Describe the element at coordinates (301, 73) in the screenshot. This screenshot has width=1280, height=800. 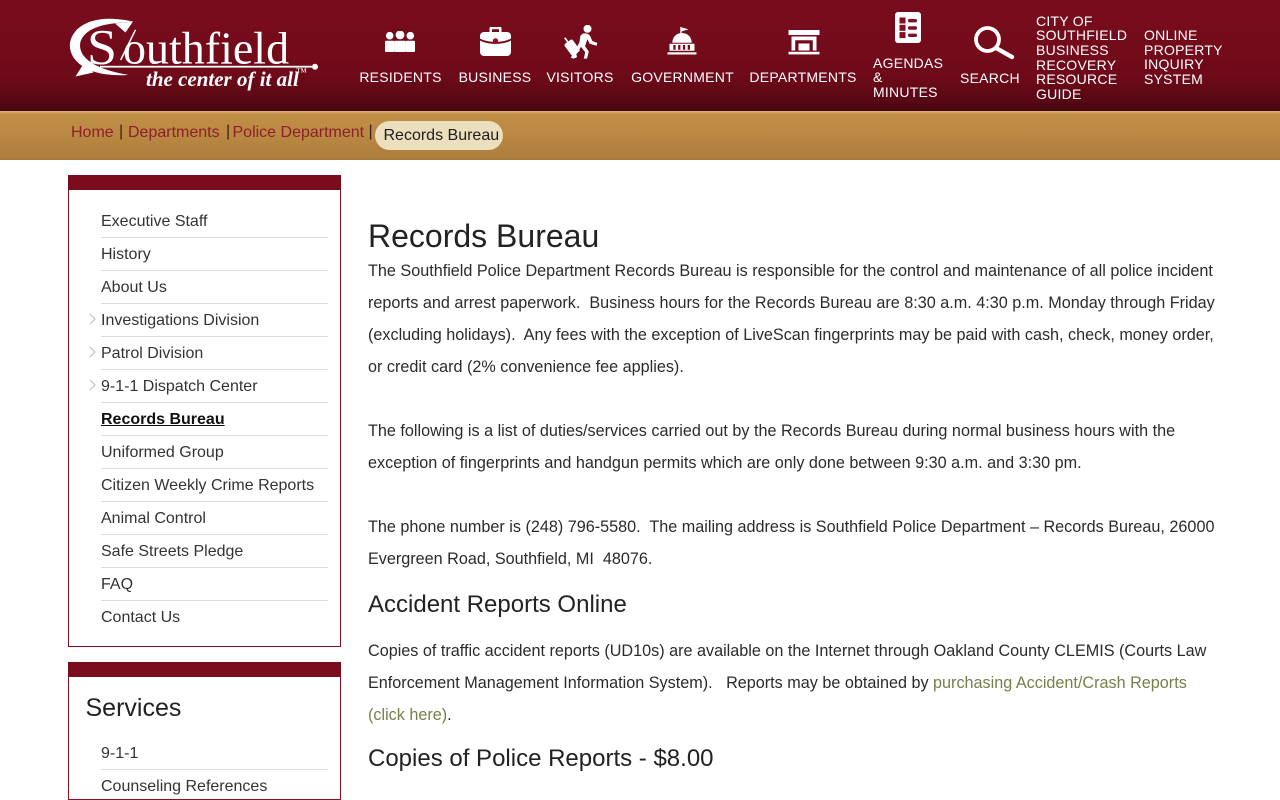
I see `svg-text: ™` at that location.